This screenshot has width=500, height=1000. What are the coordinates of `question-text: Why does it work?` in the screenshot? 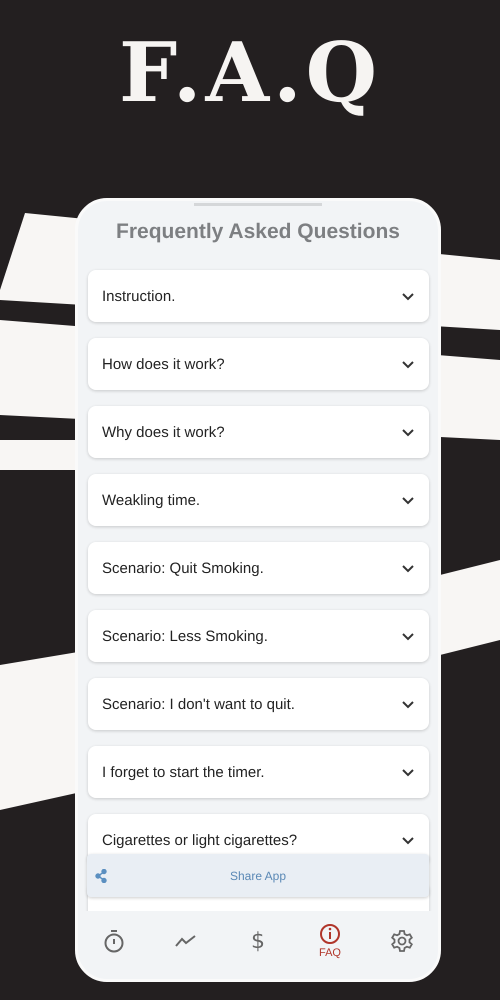 It's located at (163, 432).